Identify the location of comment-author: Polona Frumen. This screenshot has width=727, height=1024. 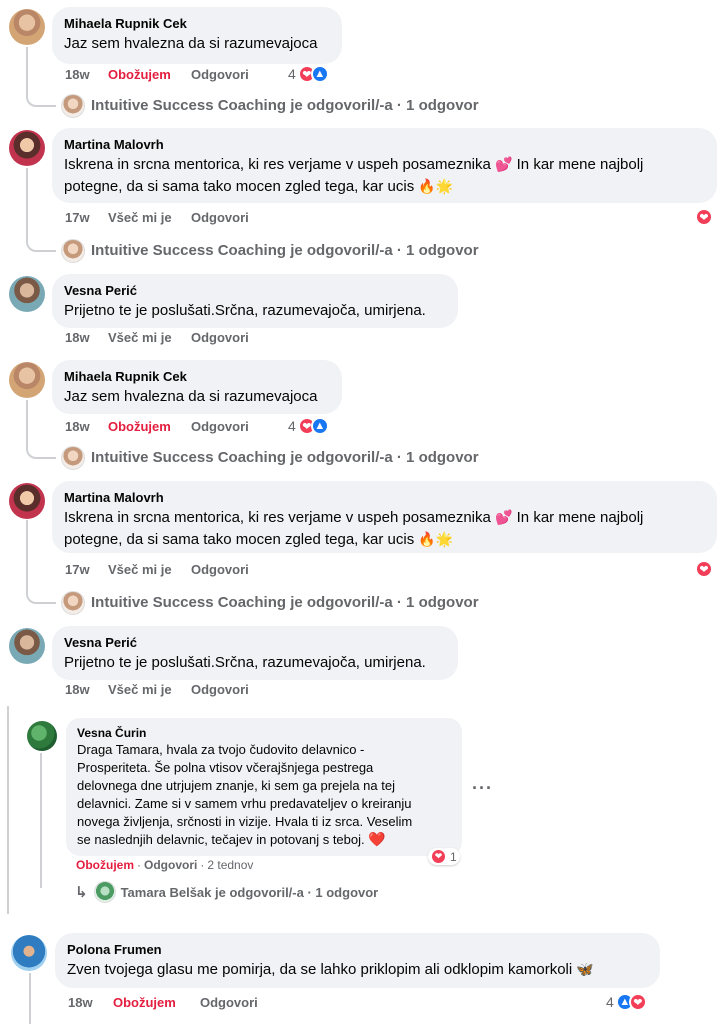
(357, 950).